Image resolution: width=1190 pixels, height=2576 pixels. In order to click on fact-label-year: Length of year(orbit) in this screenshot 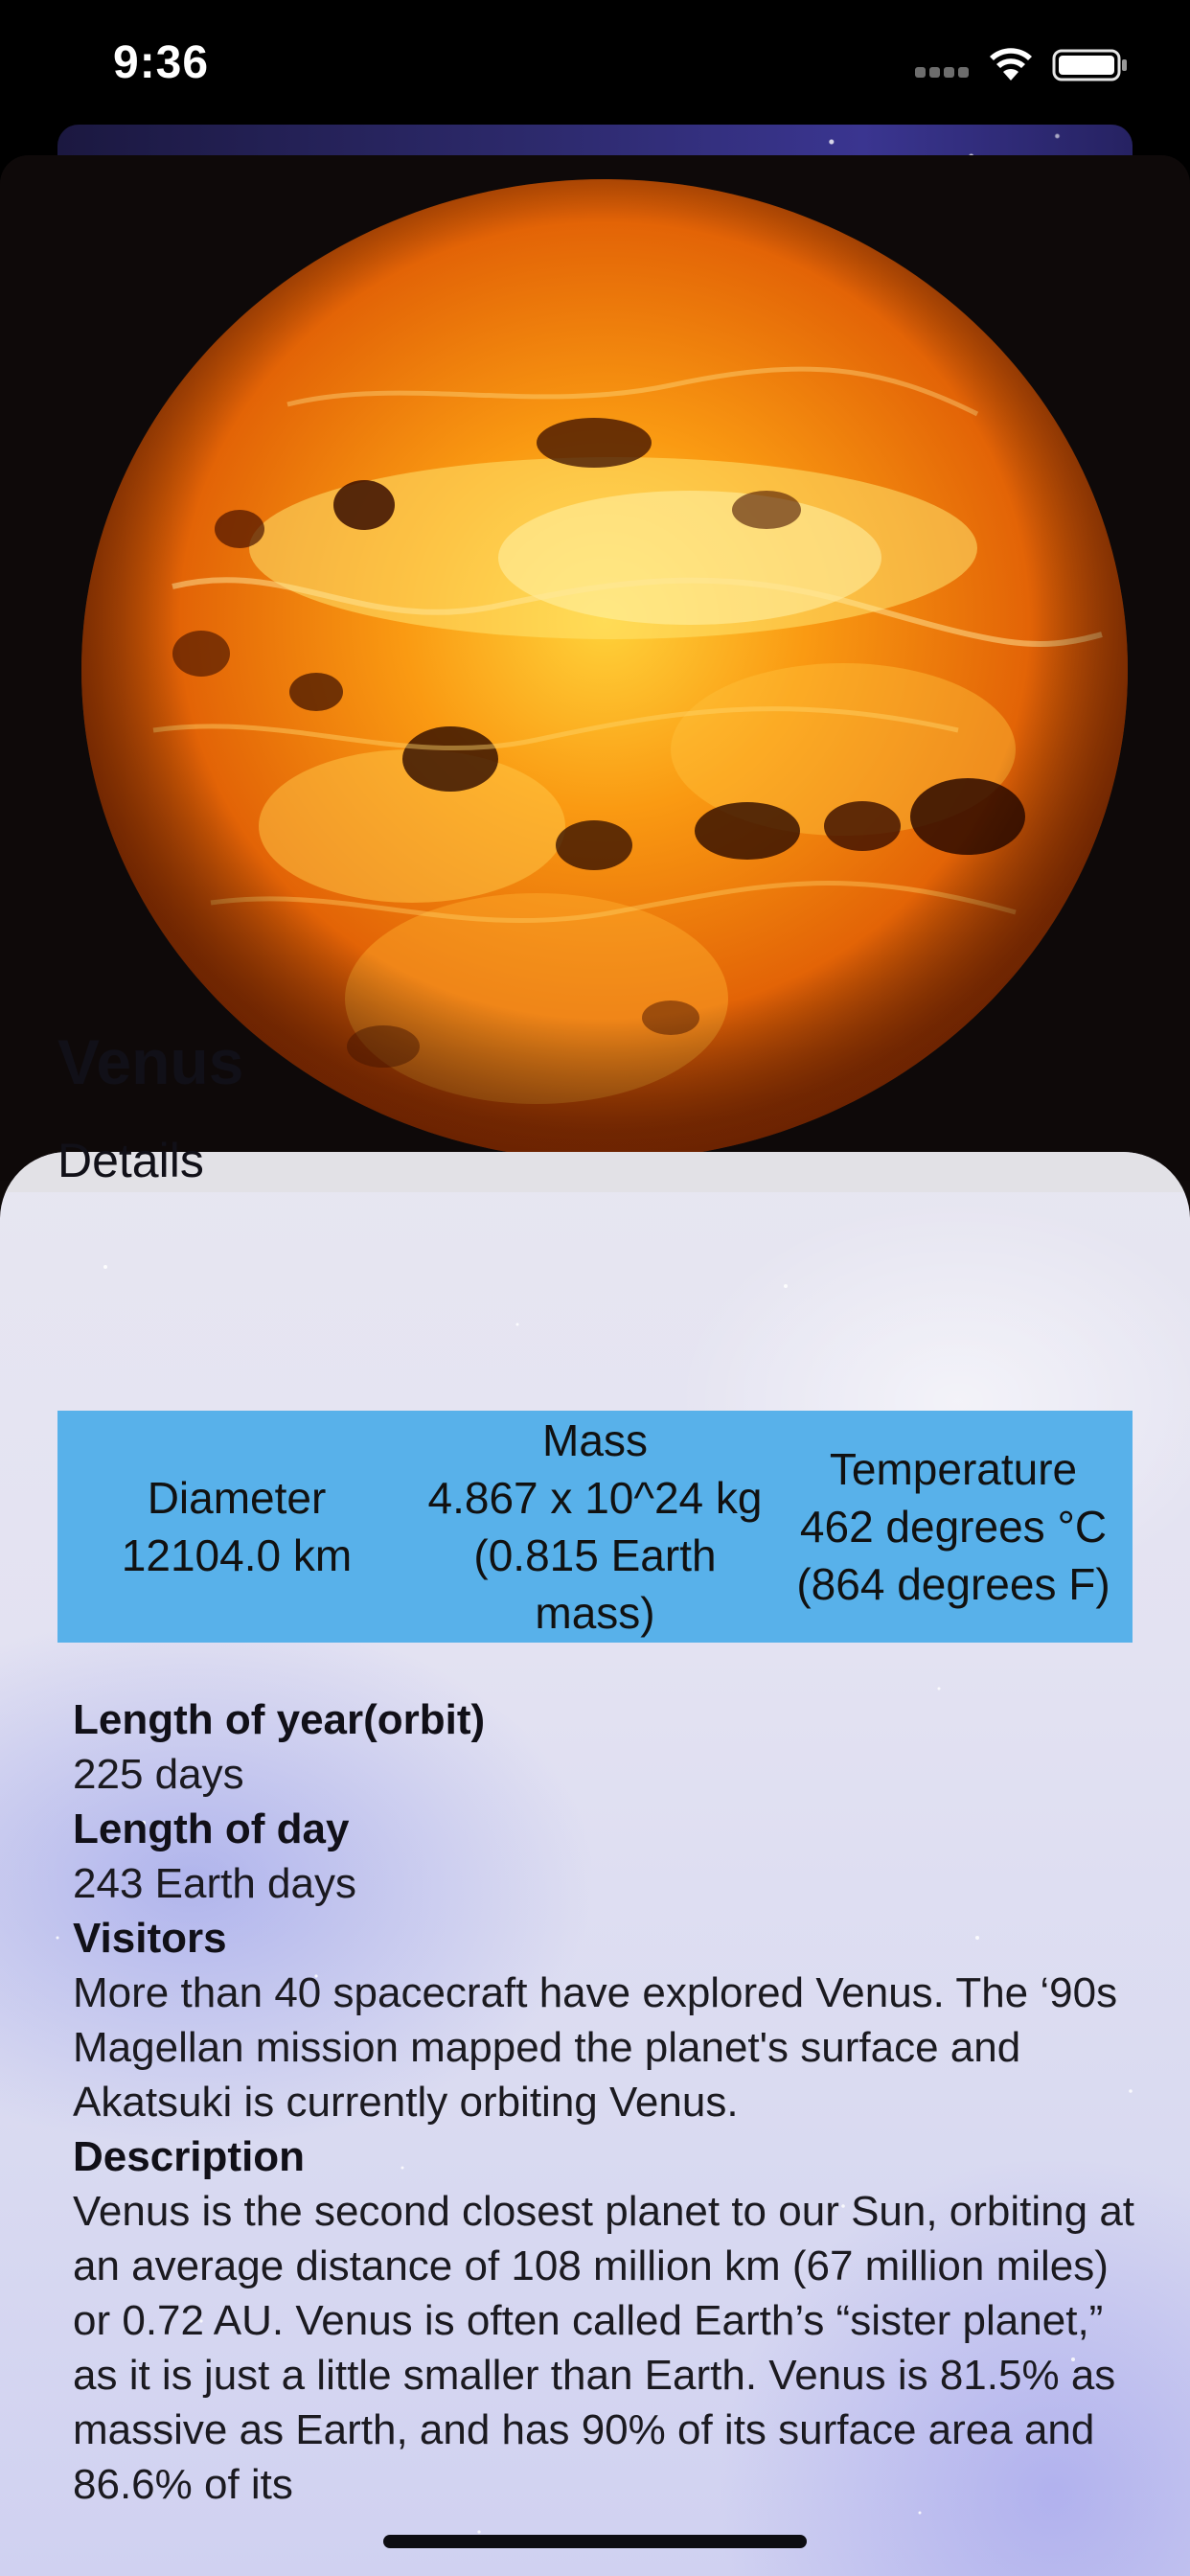, I will do `click(279, 1719)`.